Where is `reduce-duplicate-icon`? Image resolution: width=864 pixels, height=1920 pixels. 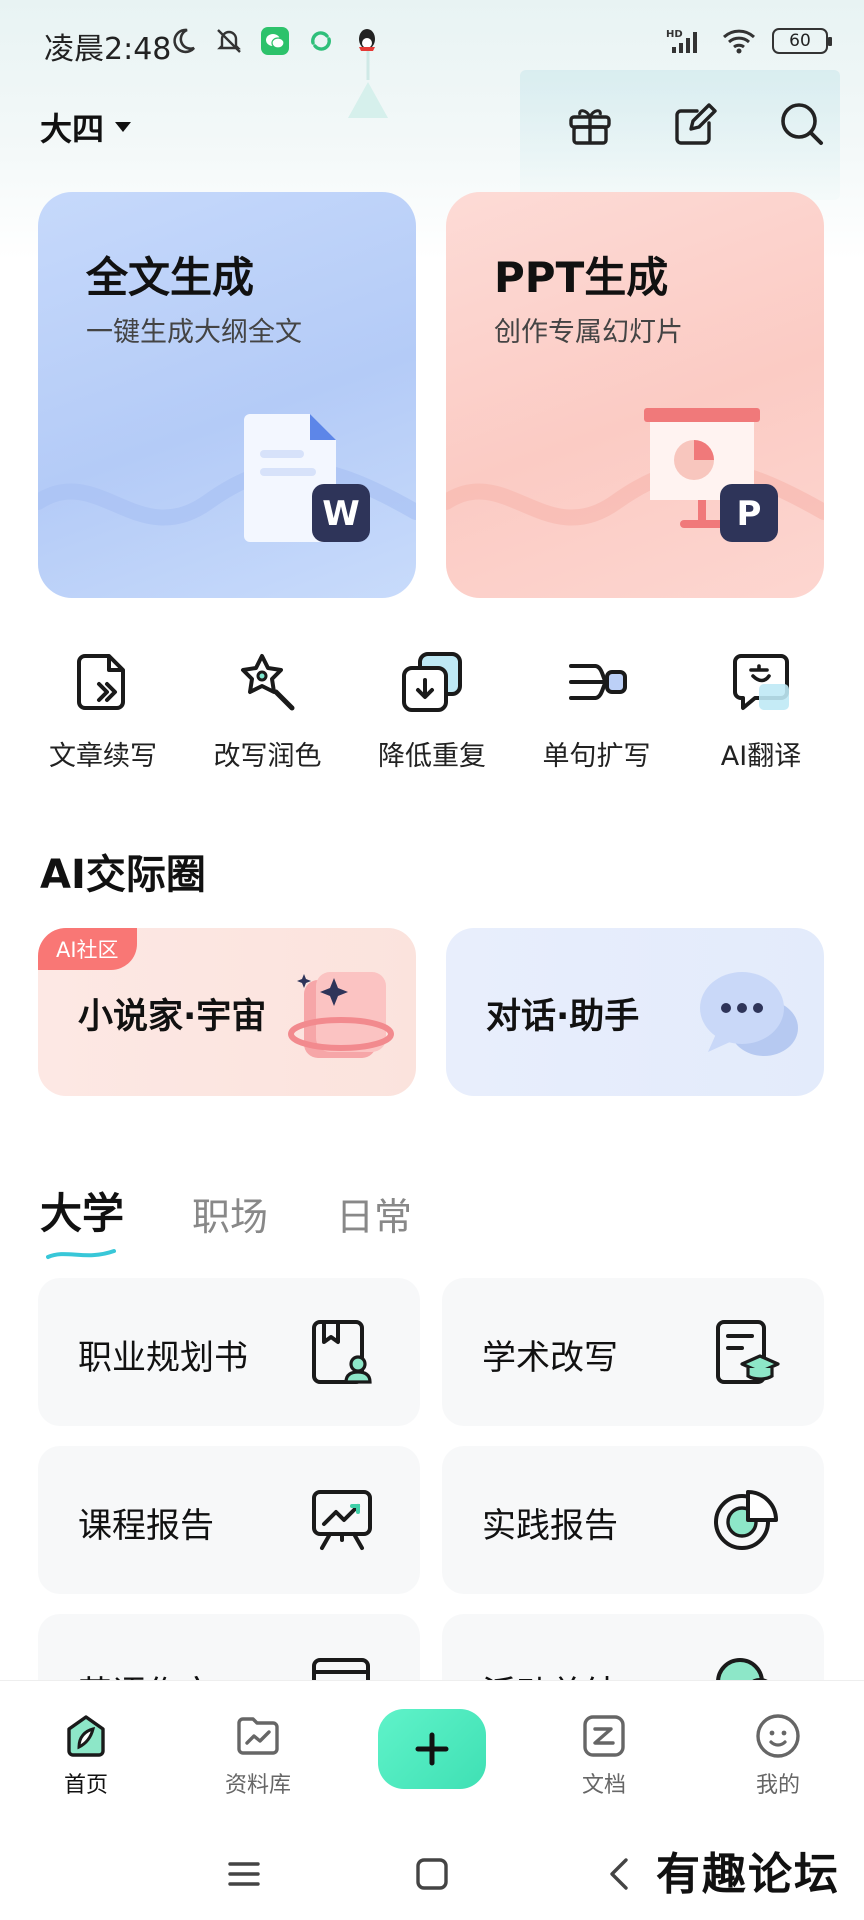
reduce-duplicate-icon is located at coordinates (432, 682).